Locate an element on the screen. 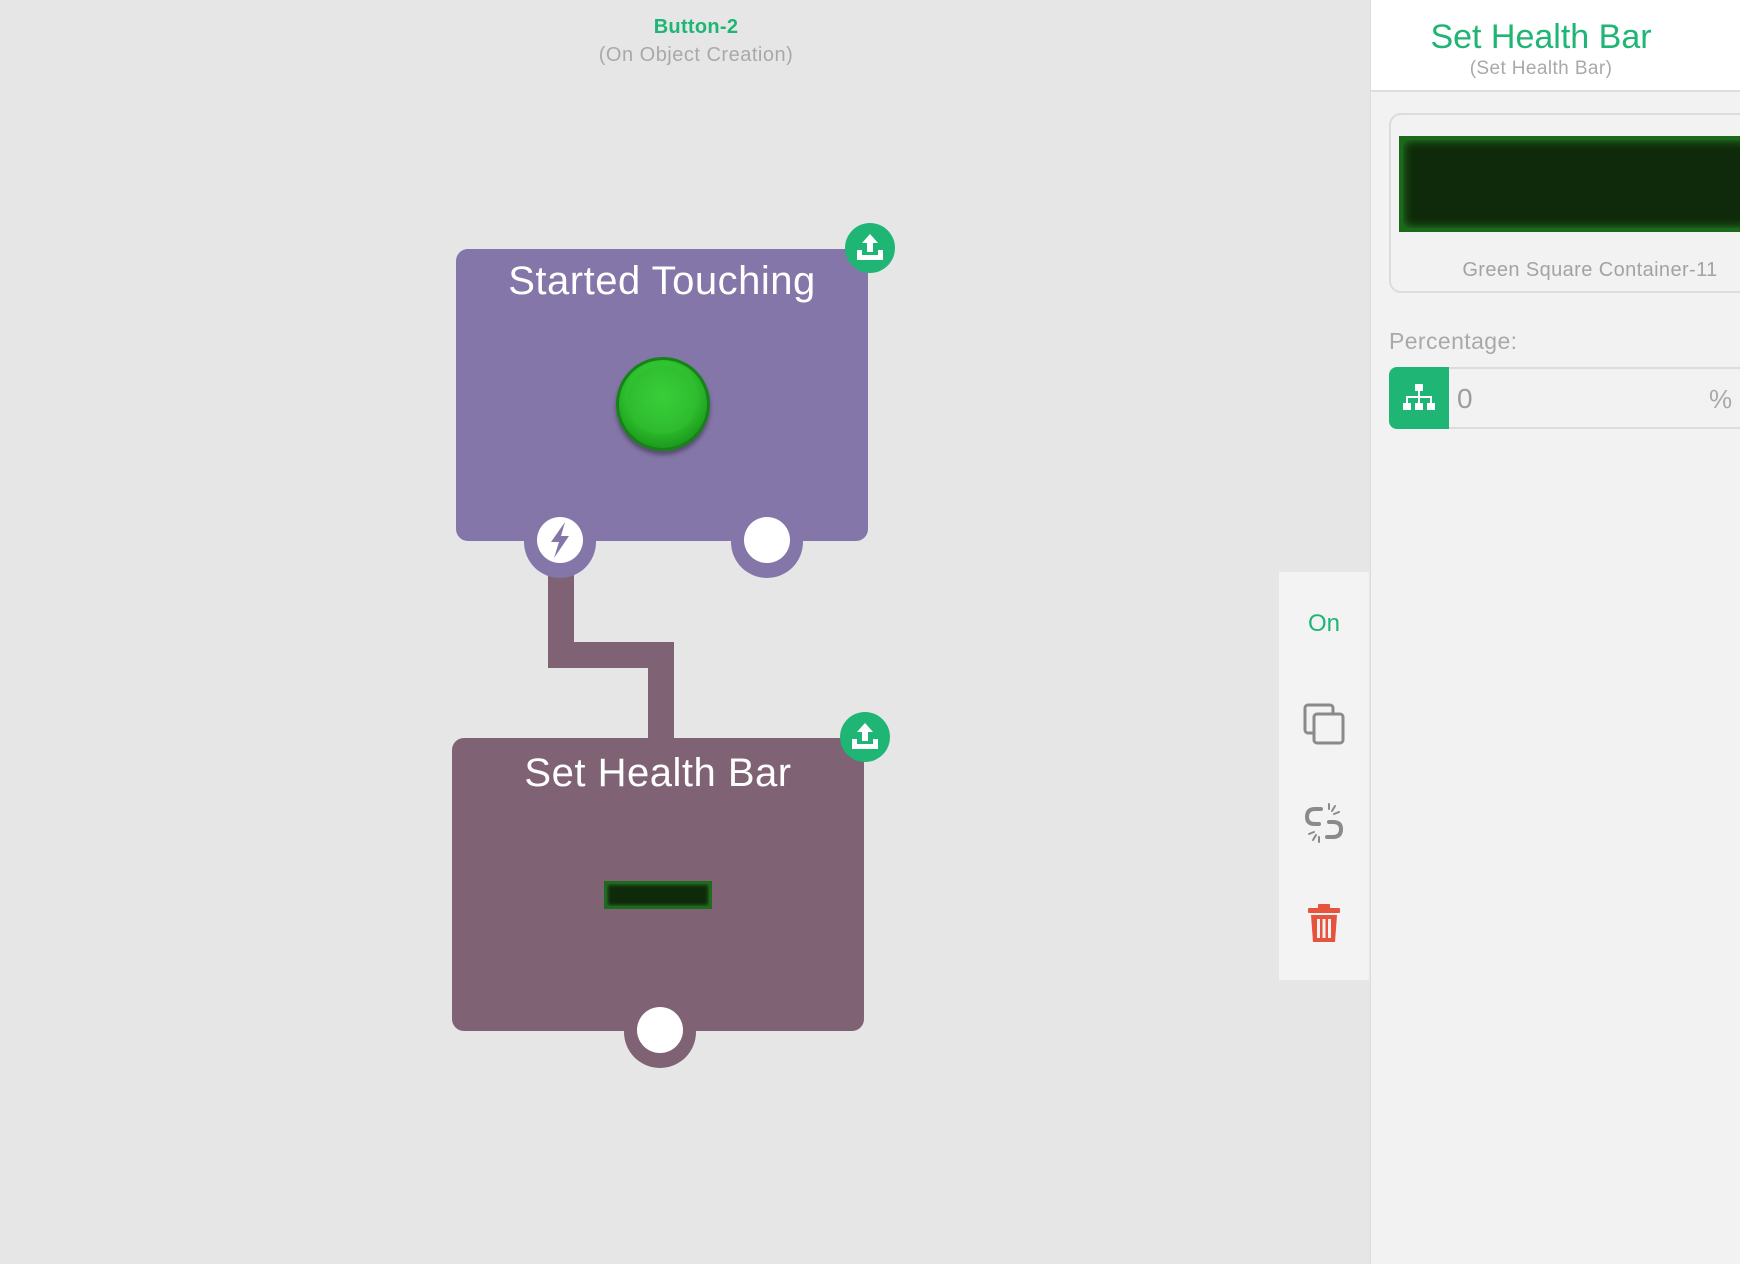  target-object-card: Green Square Container-11 is located at coordinates (1564, 203).